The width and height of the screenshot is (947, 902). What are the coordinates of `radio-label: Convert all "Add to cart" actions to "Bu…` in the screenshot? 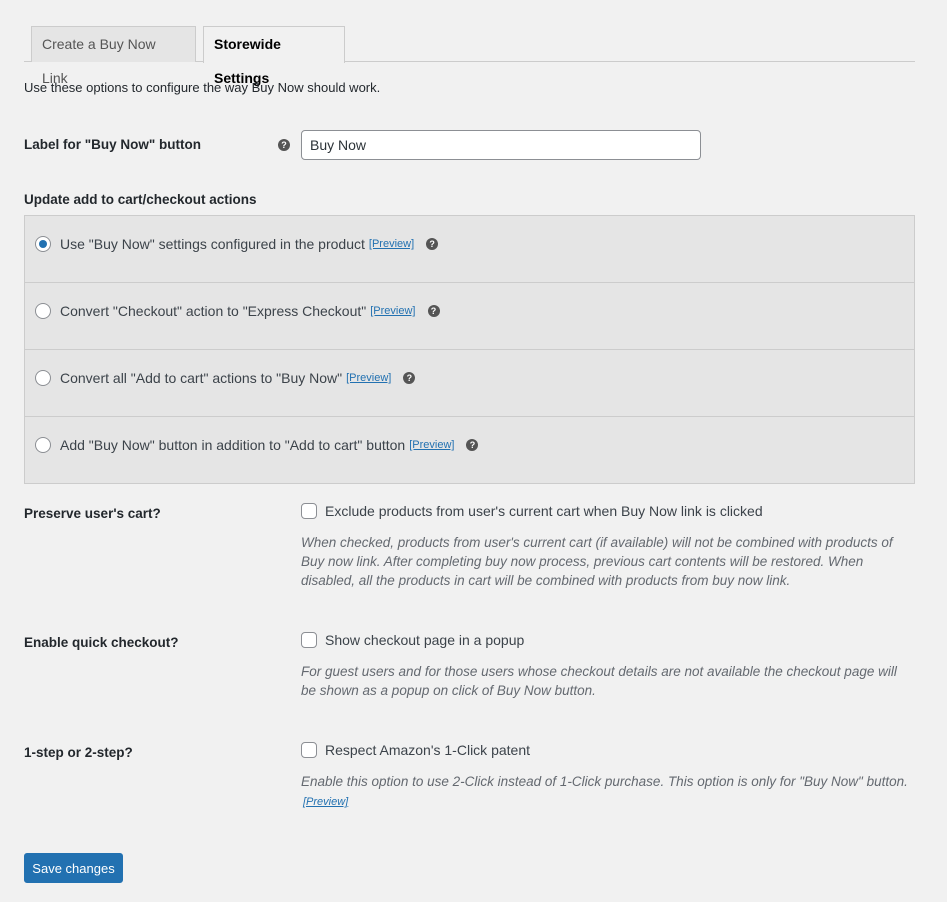 It's located at (201, 378).